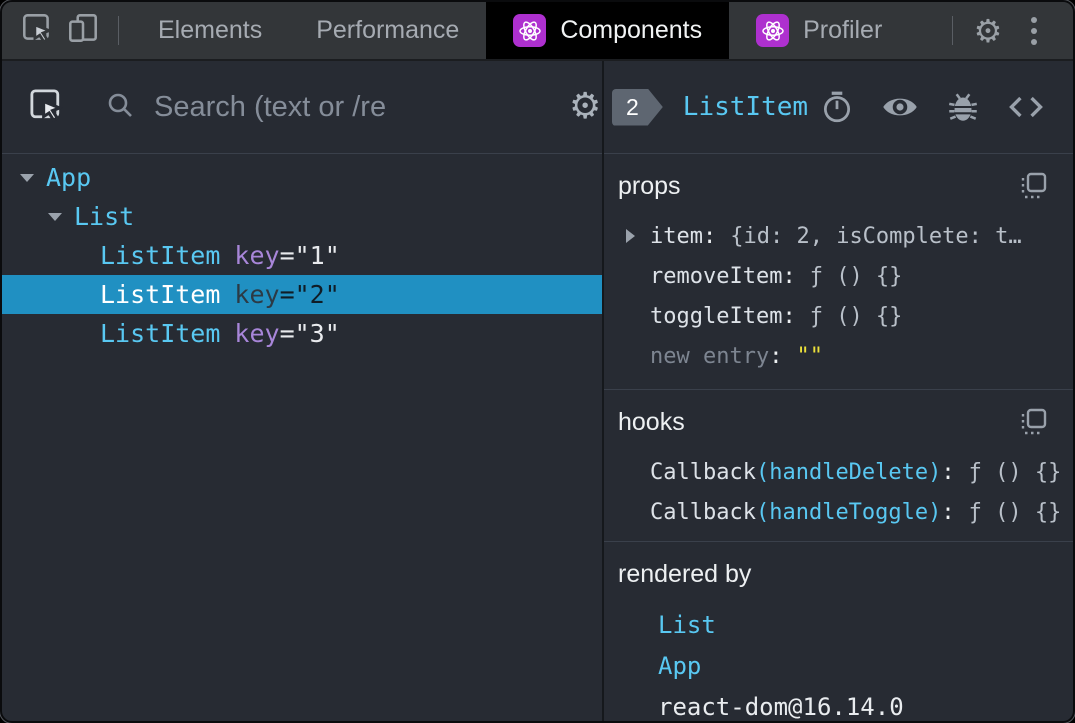 Image resolution: width=1075 pixels, height=723 pixels. Describe the element at coordinates (631, 30) in the screenshot. I see `tab-label: Components` at that location.